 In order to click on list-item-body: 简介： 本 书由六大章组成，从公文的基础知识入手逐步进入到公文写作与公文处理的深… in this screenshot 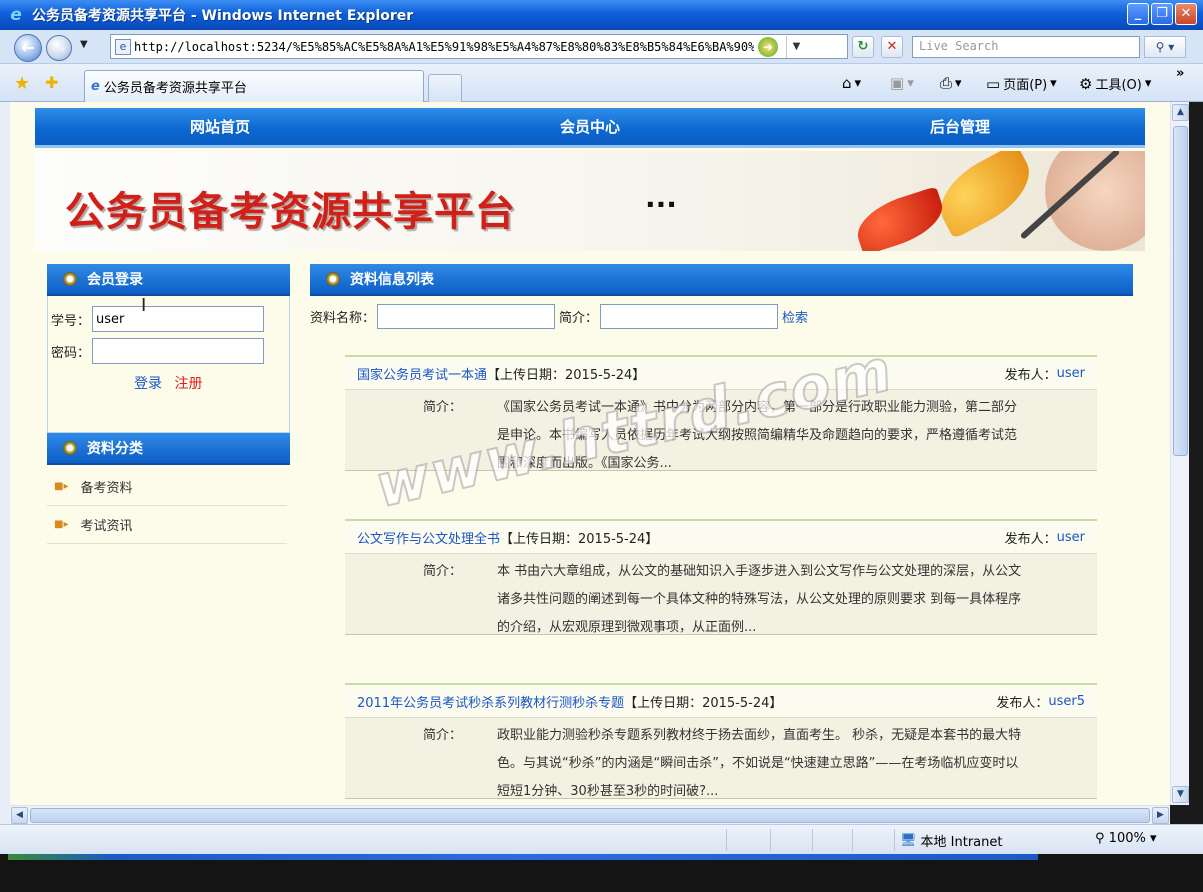, I will do `click(721, 594)`.